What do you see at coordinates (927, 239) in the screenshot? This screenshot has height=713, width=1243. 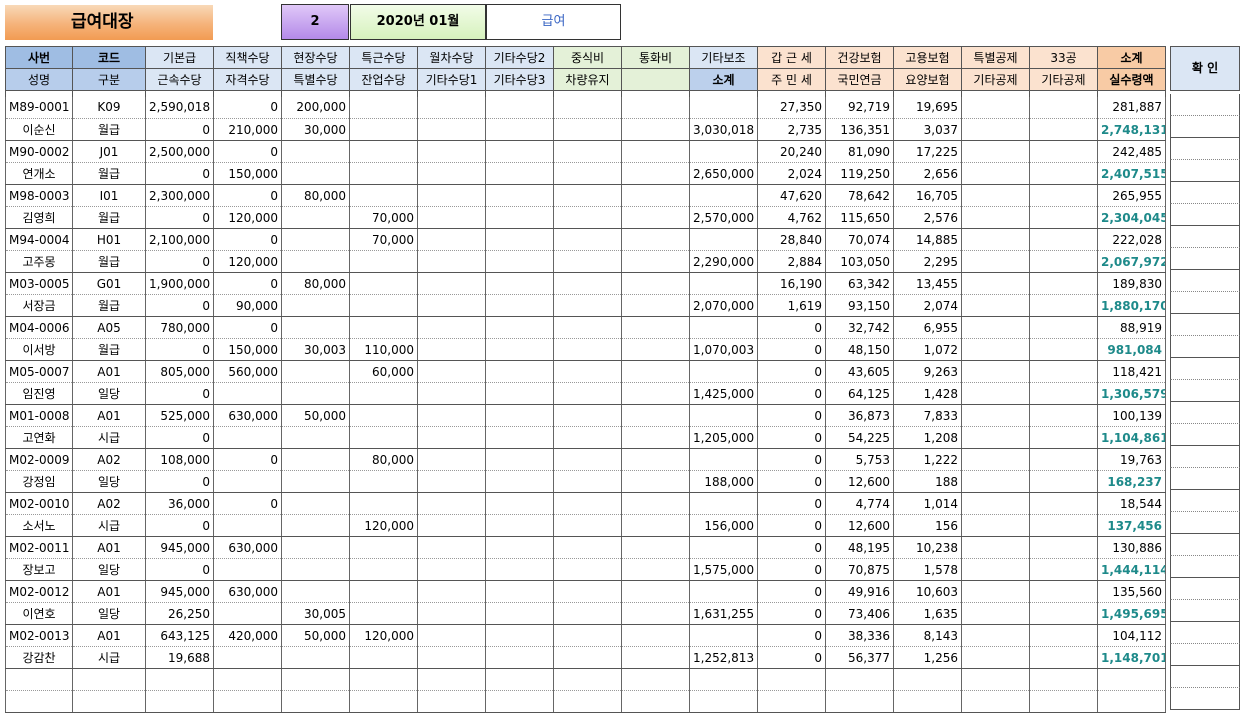 I see `amount-cell: 14,885` at bounding box center [927, 239].